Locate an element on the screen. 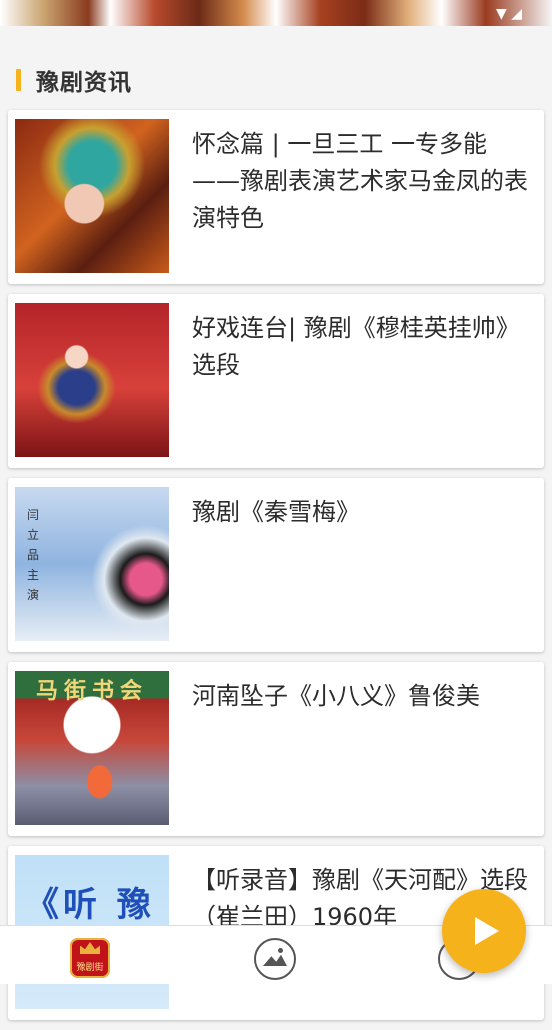 Image resolution: width=552 pixels, height=1030 pixels. thumbnail-caption: 马街书会 is located at coordinates (91, 691).